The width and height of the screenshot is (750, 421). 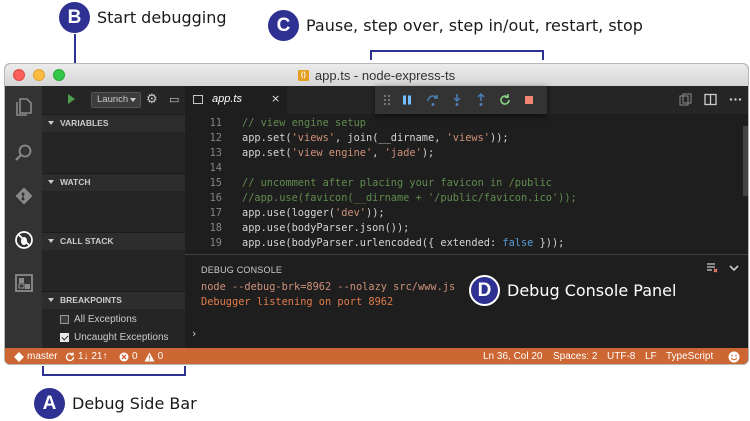 I want to click on section-variables: VARIABLES, so click(x=113, y=123).